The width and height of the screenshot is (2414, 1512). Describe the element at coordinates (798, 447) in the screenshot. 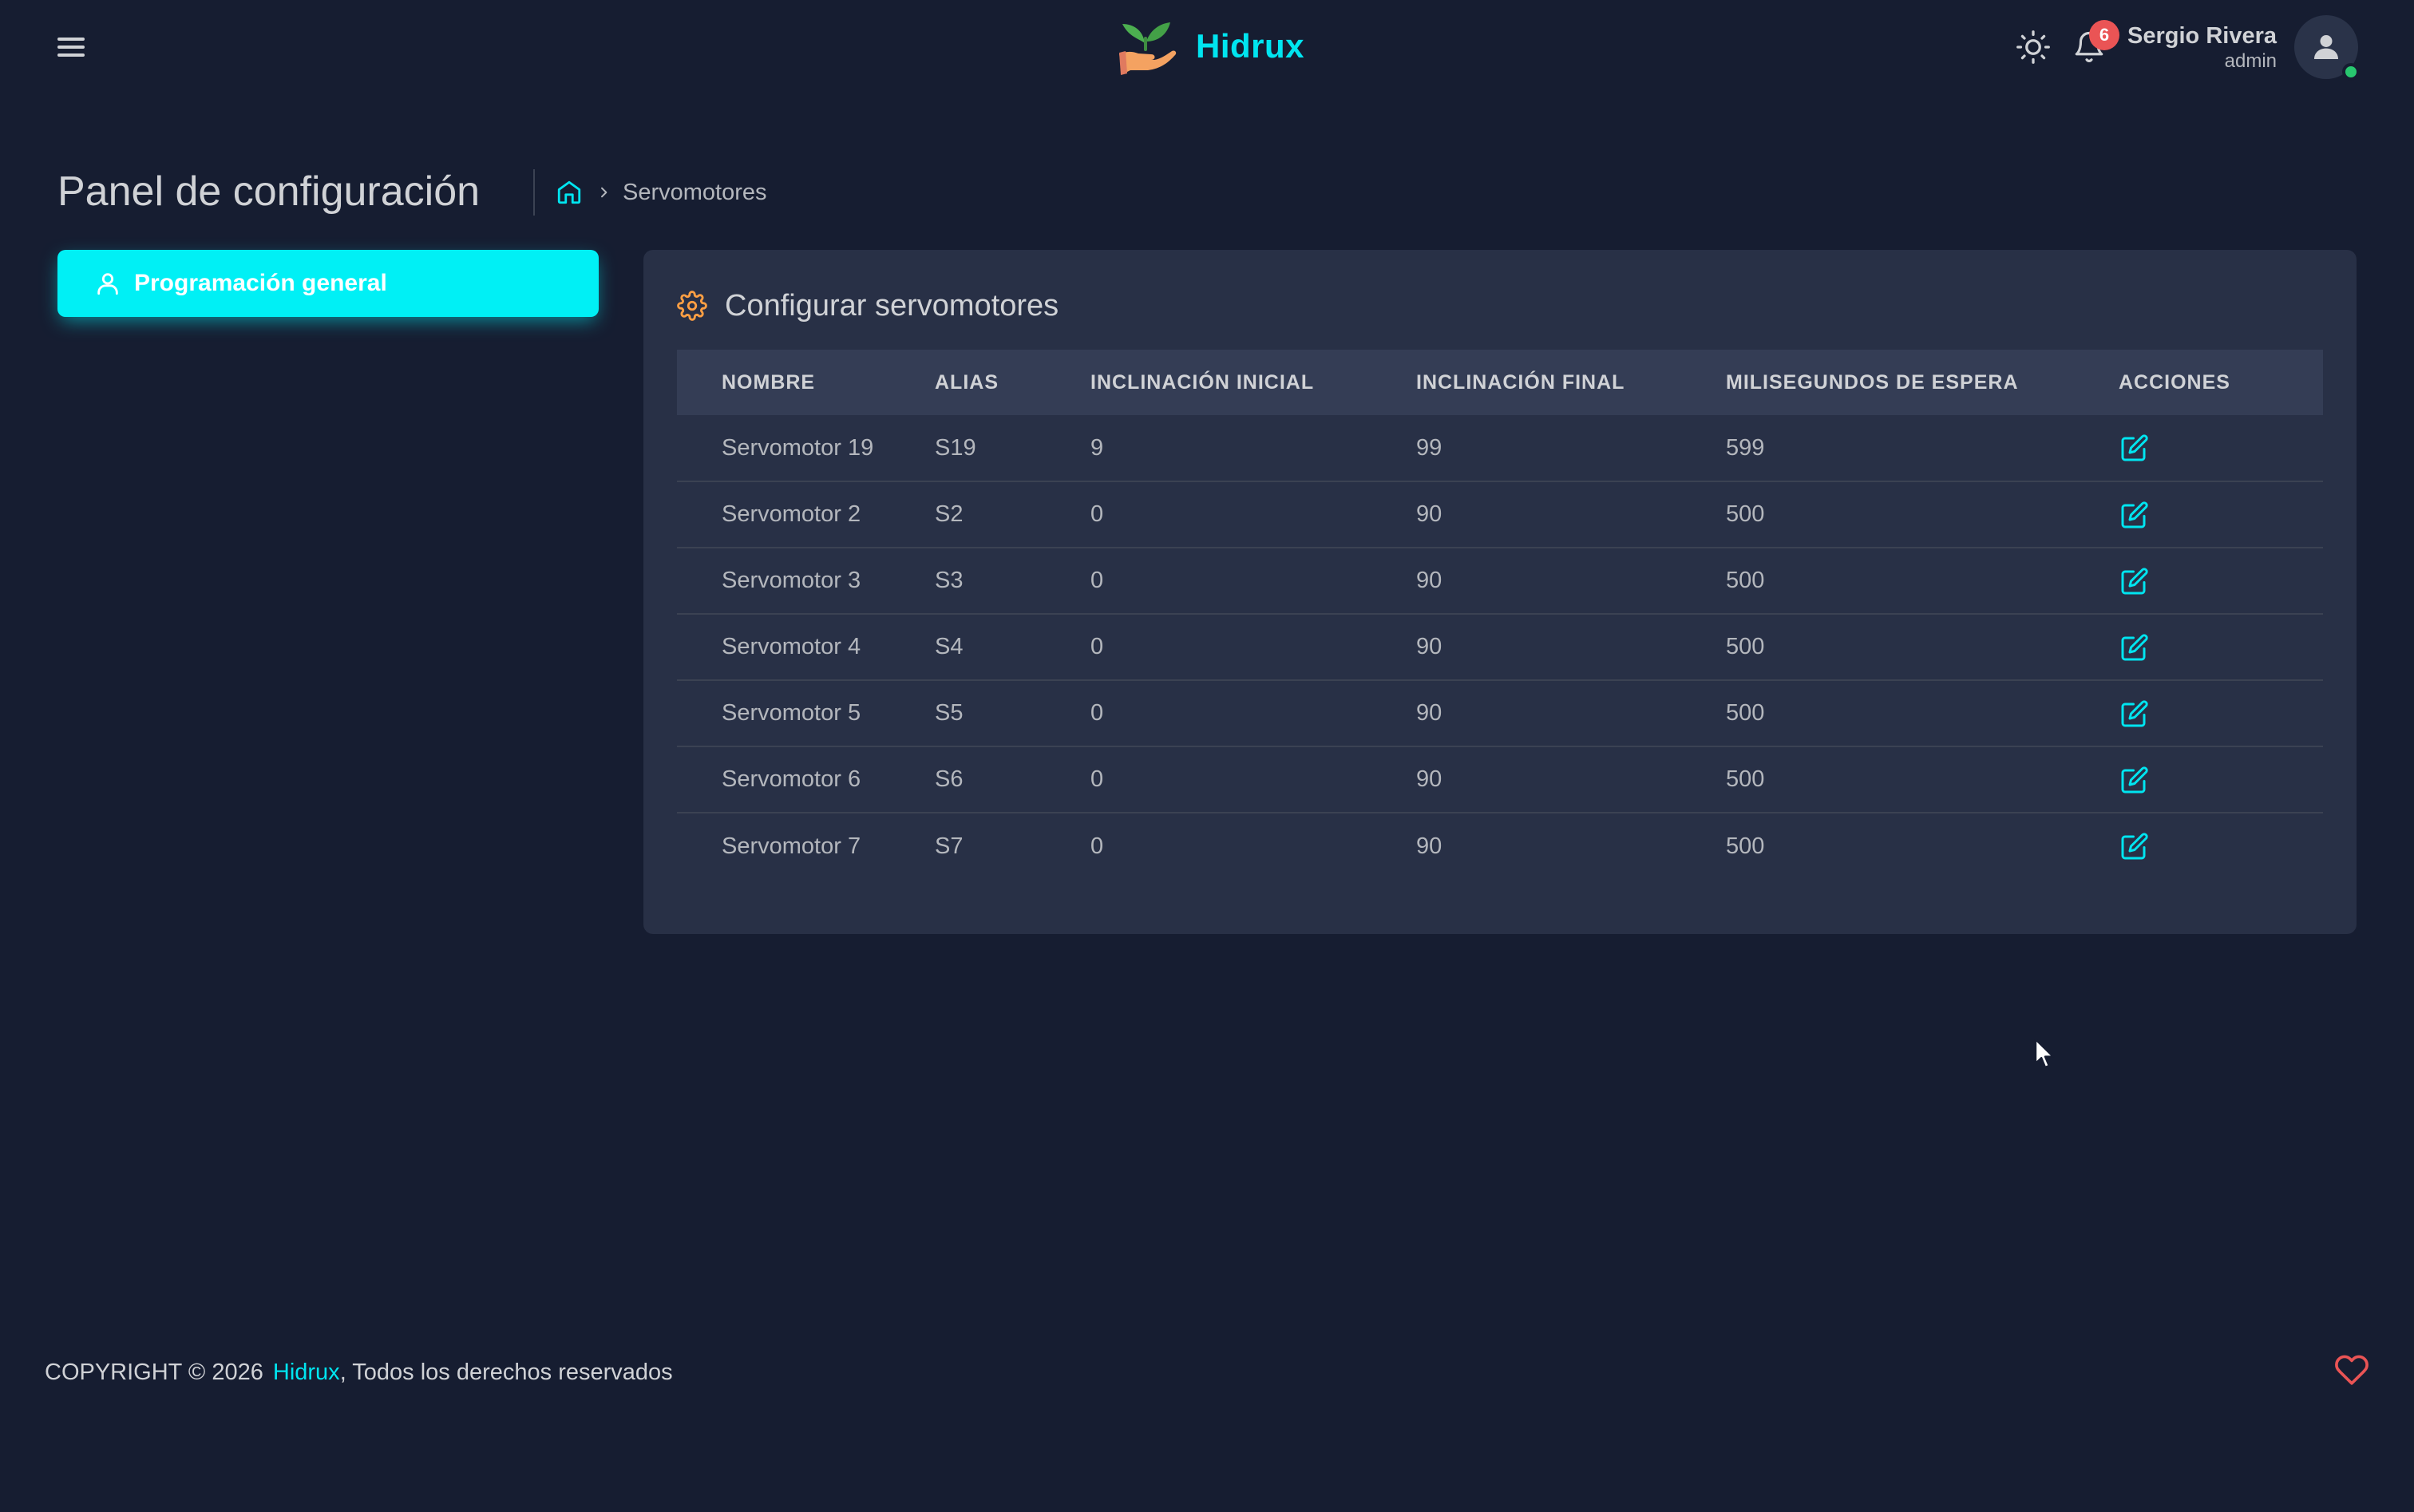

I see `cell-nombre: Servomotor 19` at that location.